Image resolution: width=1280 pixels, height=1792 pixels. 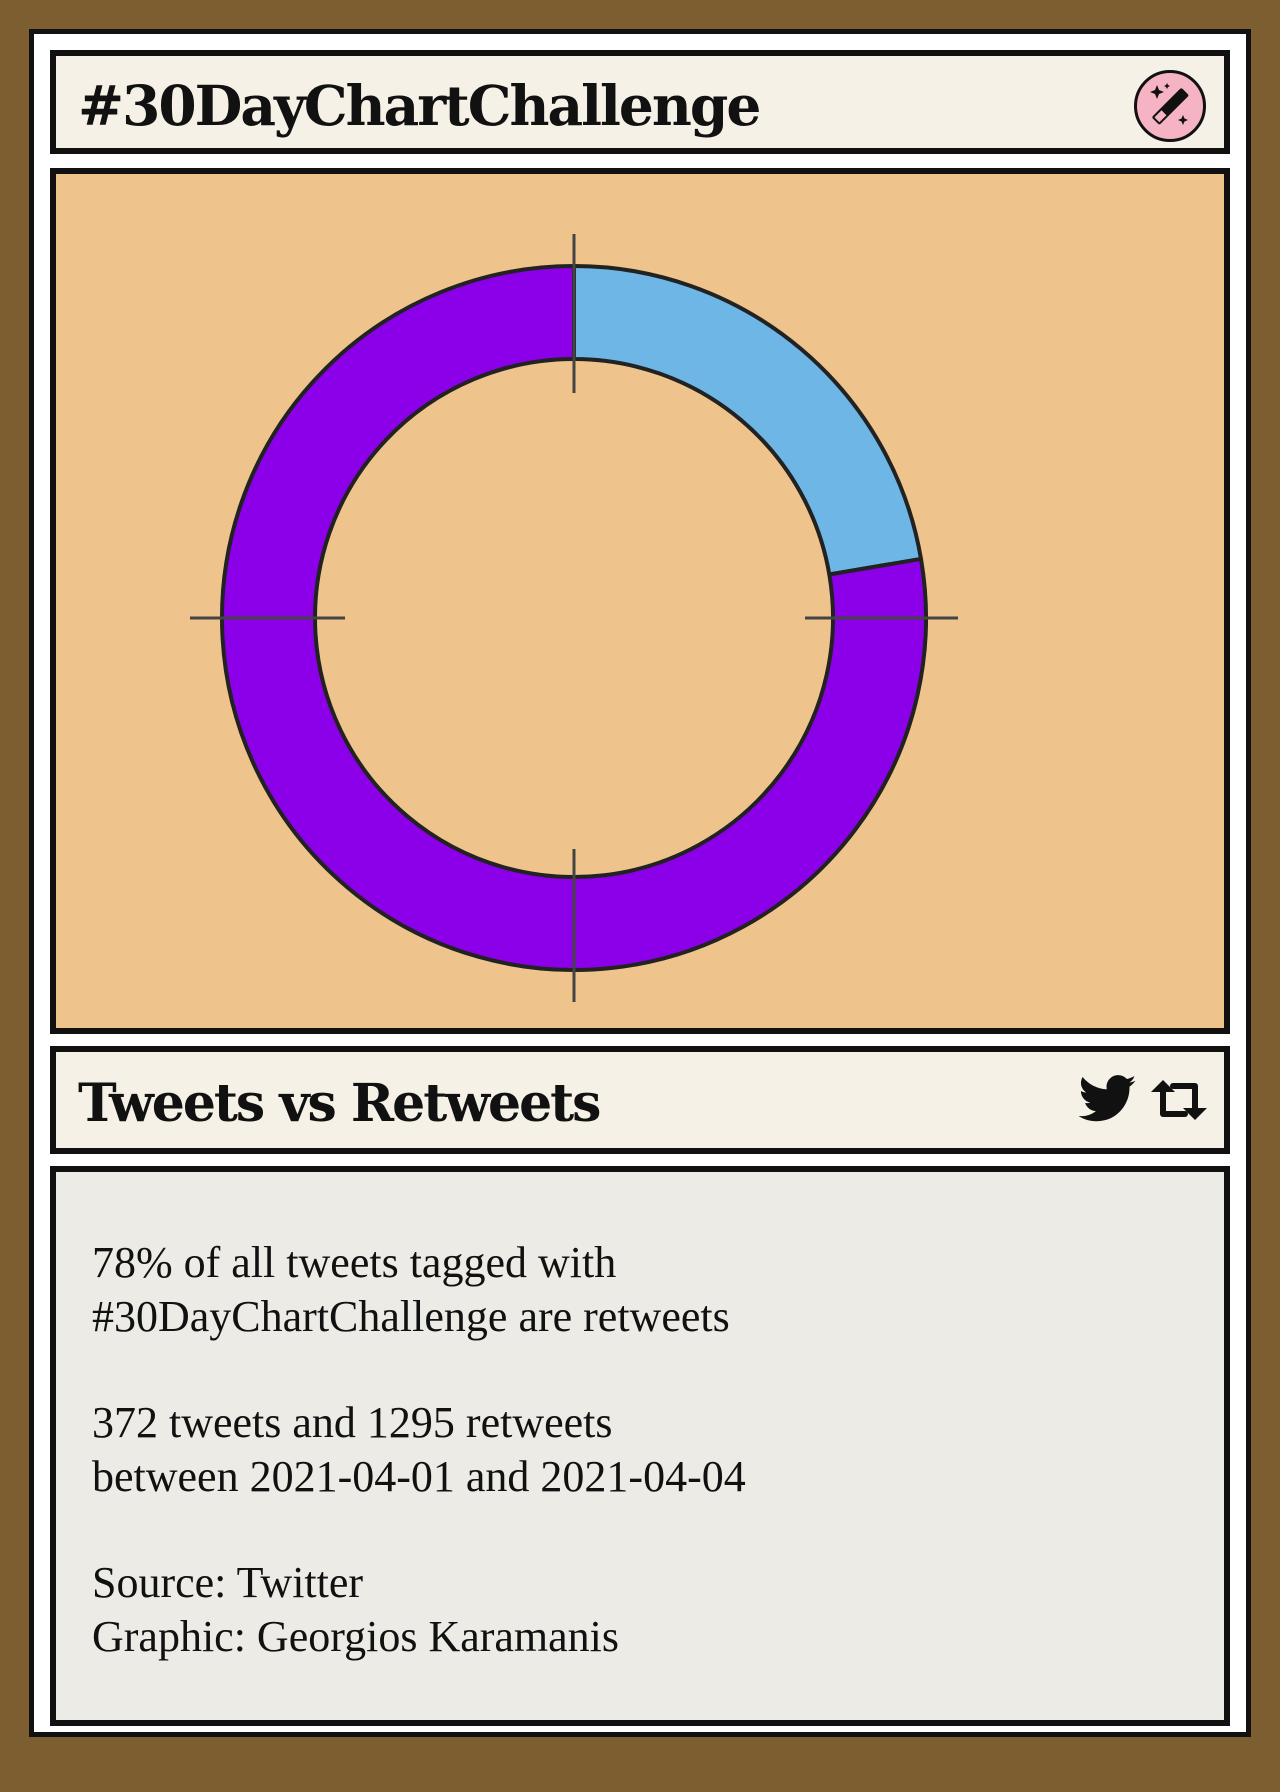 I want to click on retweet-icon, so click(x=1179, y=1100).